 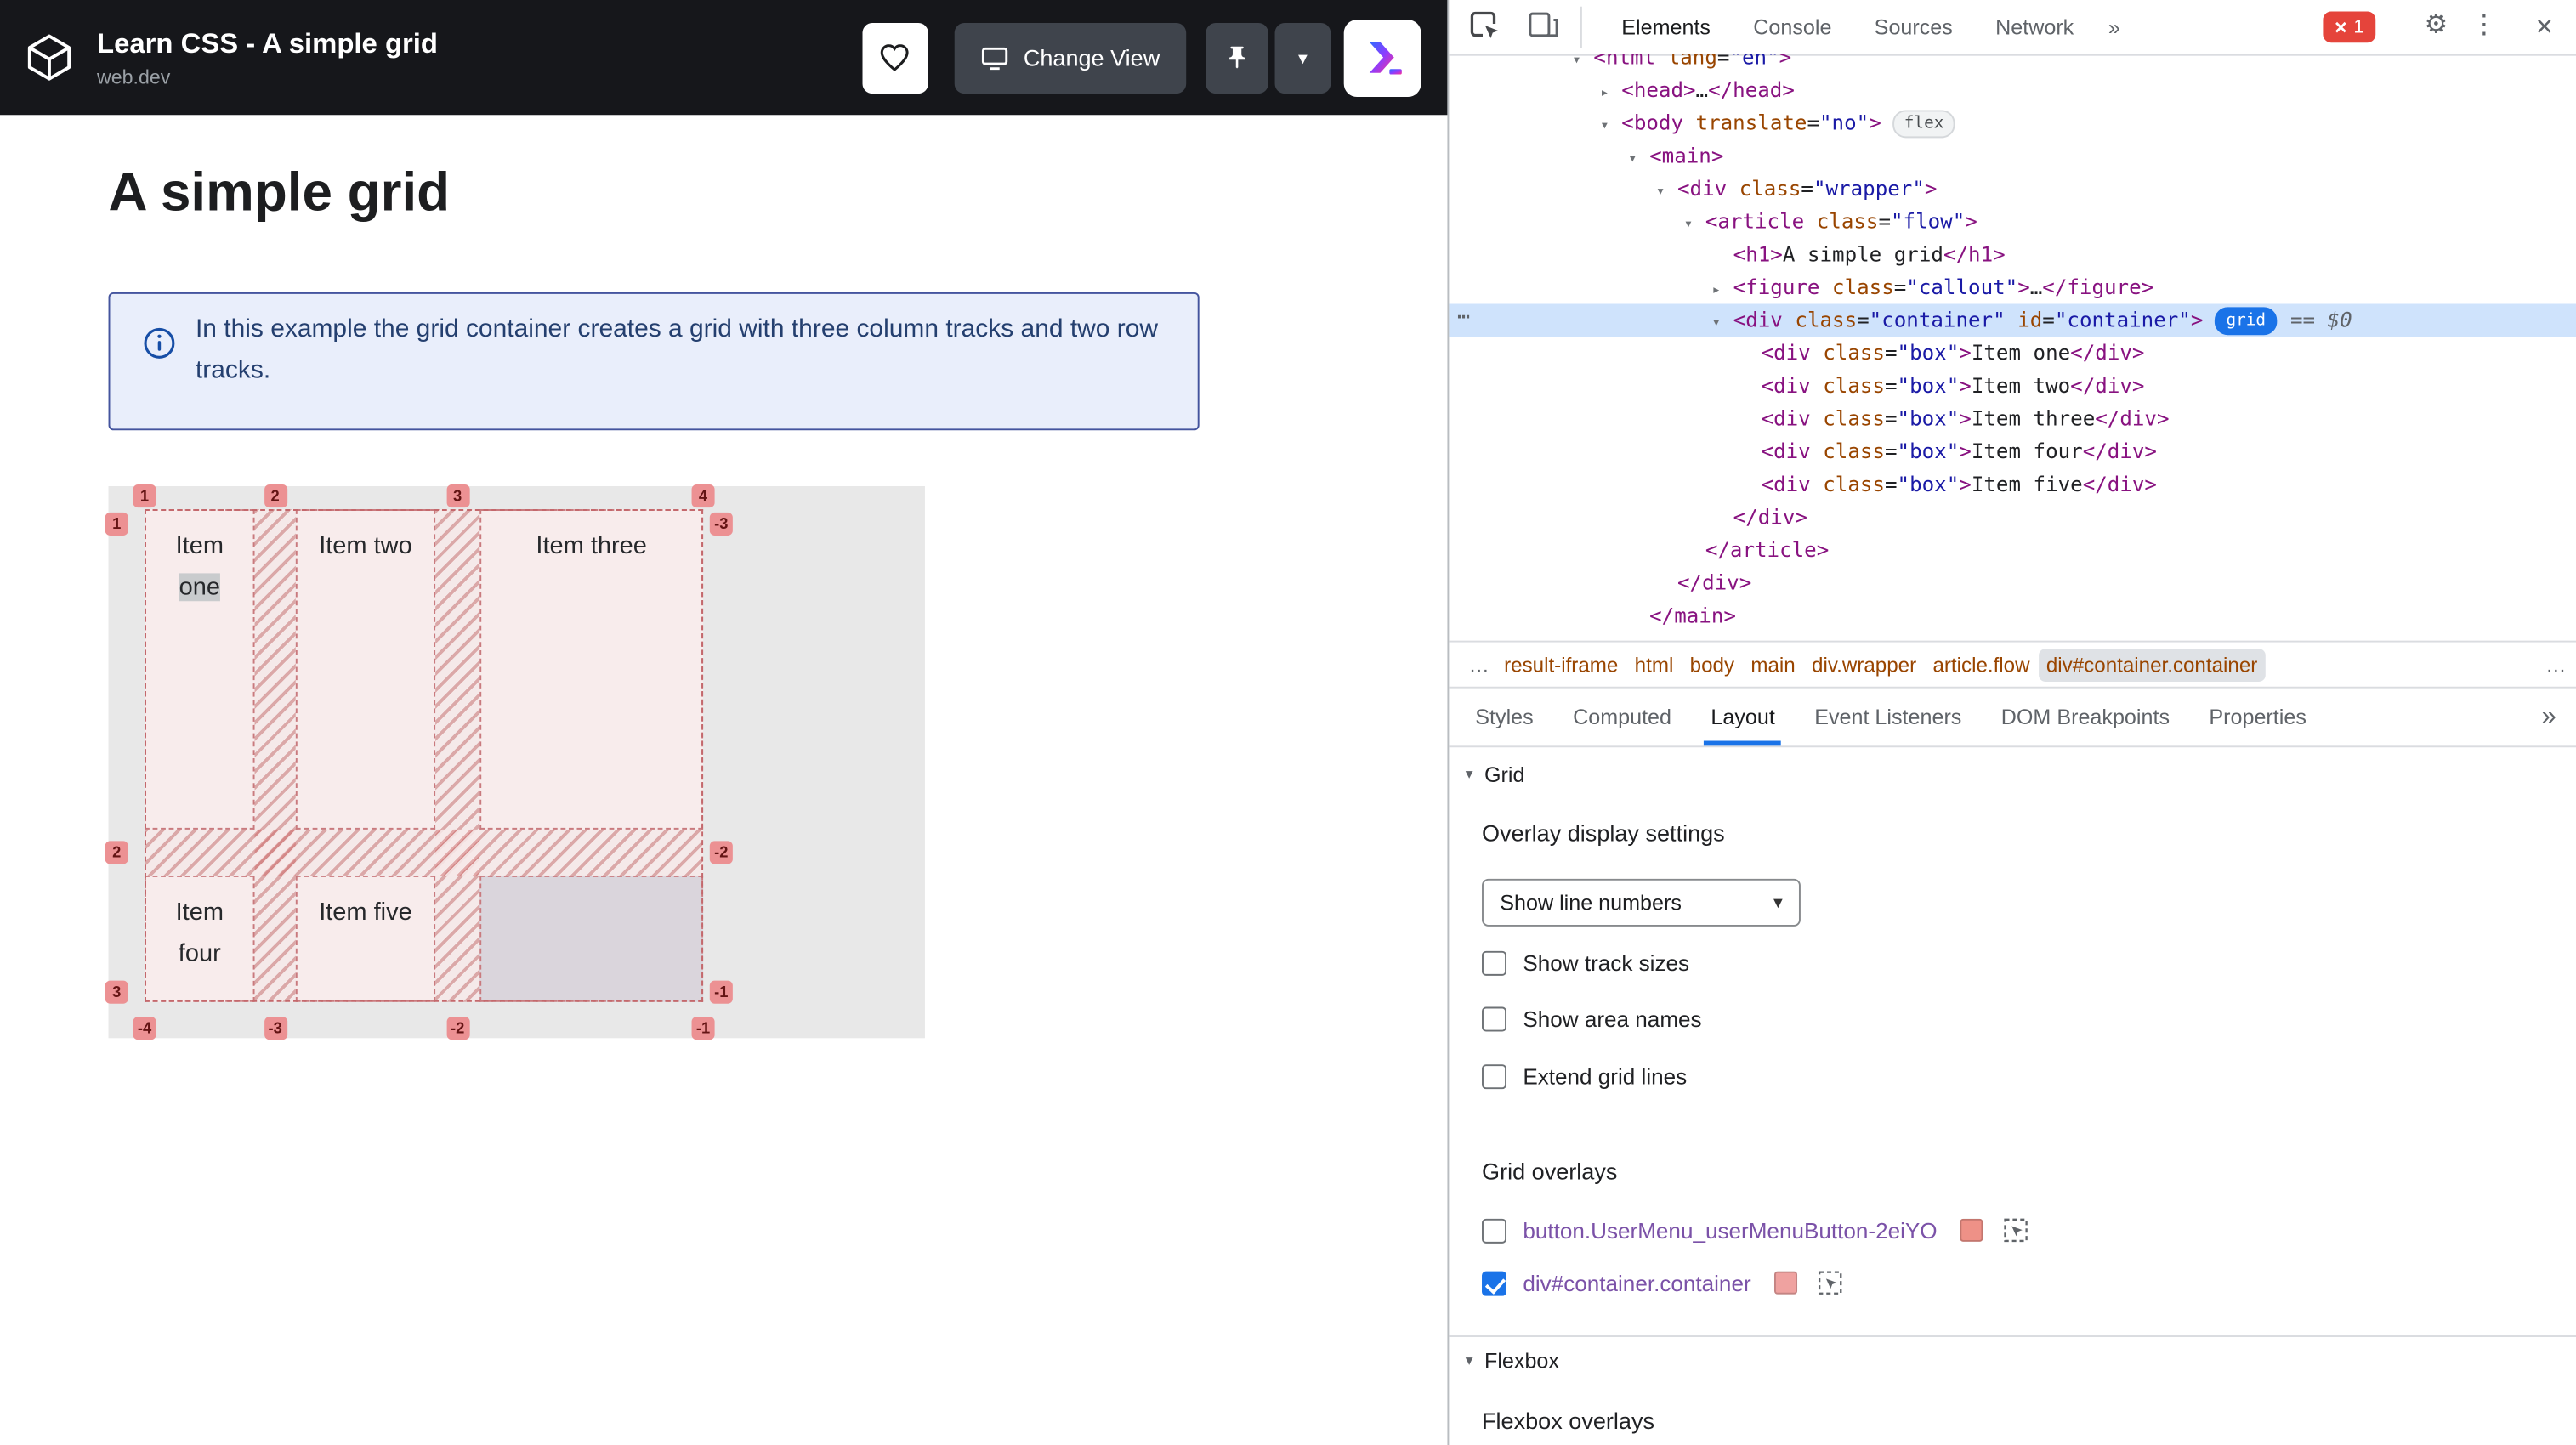 What do you see at coordinates (1774, 664) in the screenshot?
I see `breadcrumb-item: main` at bounding box center [1774, 664].